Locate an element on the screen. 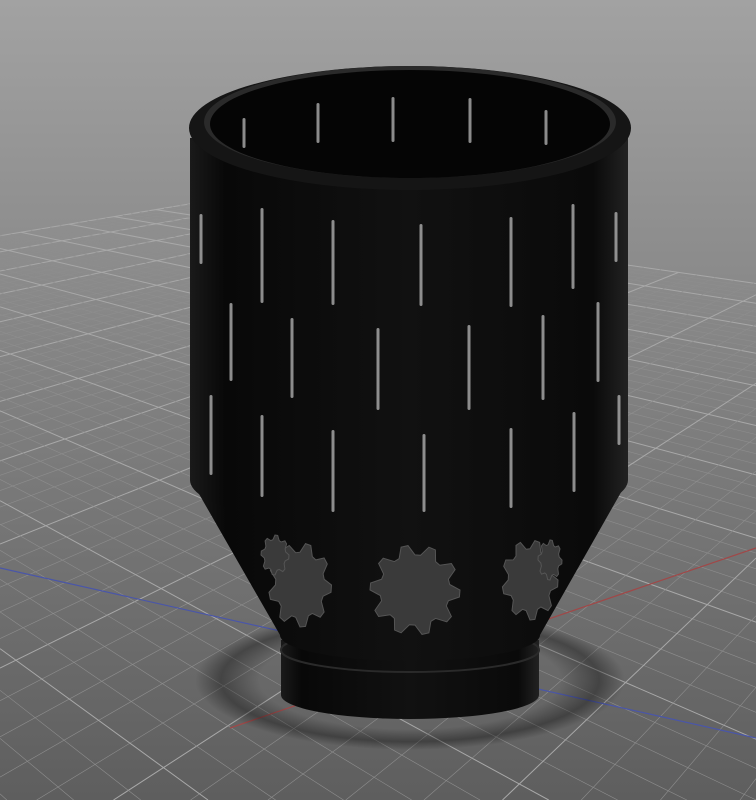 This screenshot has height=800, width=756. cup-opening is located at coordinates (410, 124).